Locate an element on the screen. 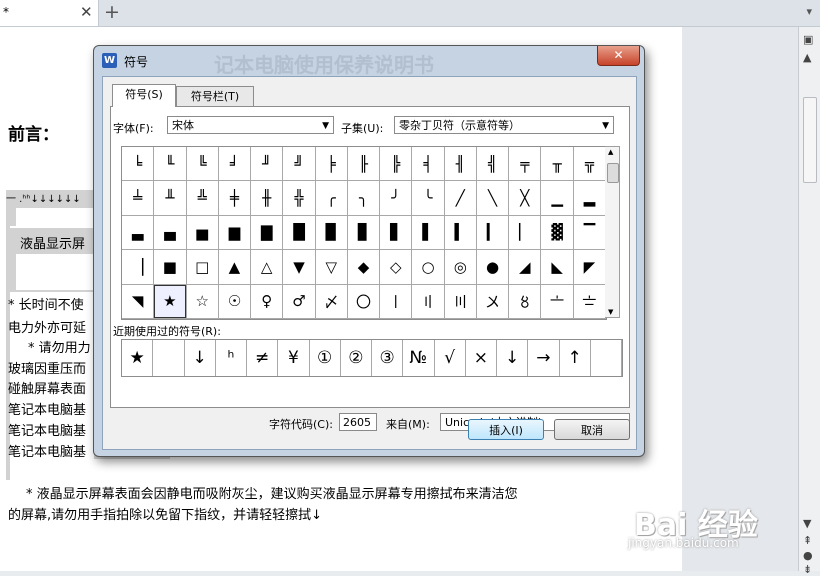 This screenshot has width=820, height=576. new-tab-icon: + is located at coordinates (112, 12).